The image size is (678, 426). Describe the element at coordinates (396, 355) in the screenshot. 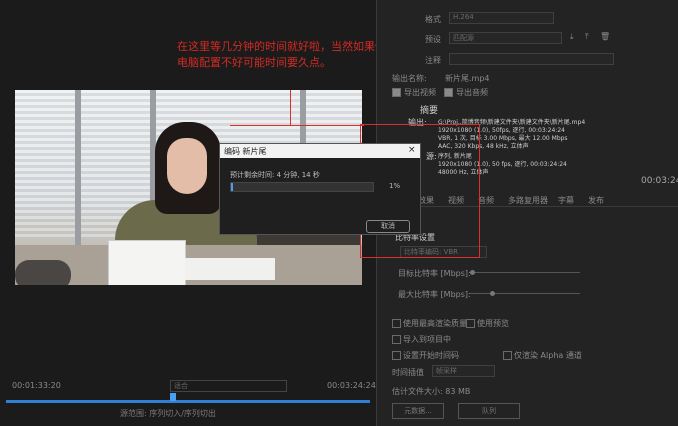

I see `start-timecode-checkbox` at that location.